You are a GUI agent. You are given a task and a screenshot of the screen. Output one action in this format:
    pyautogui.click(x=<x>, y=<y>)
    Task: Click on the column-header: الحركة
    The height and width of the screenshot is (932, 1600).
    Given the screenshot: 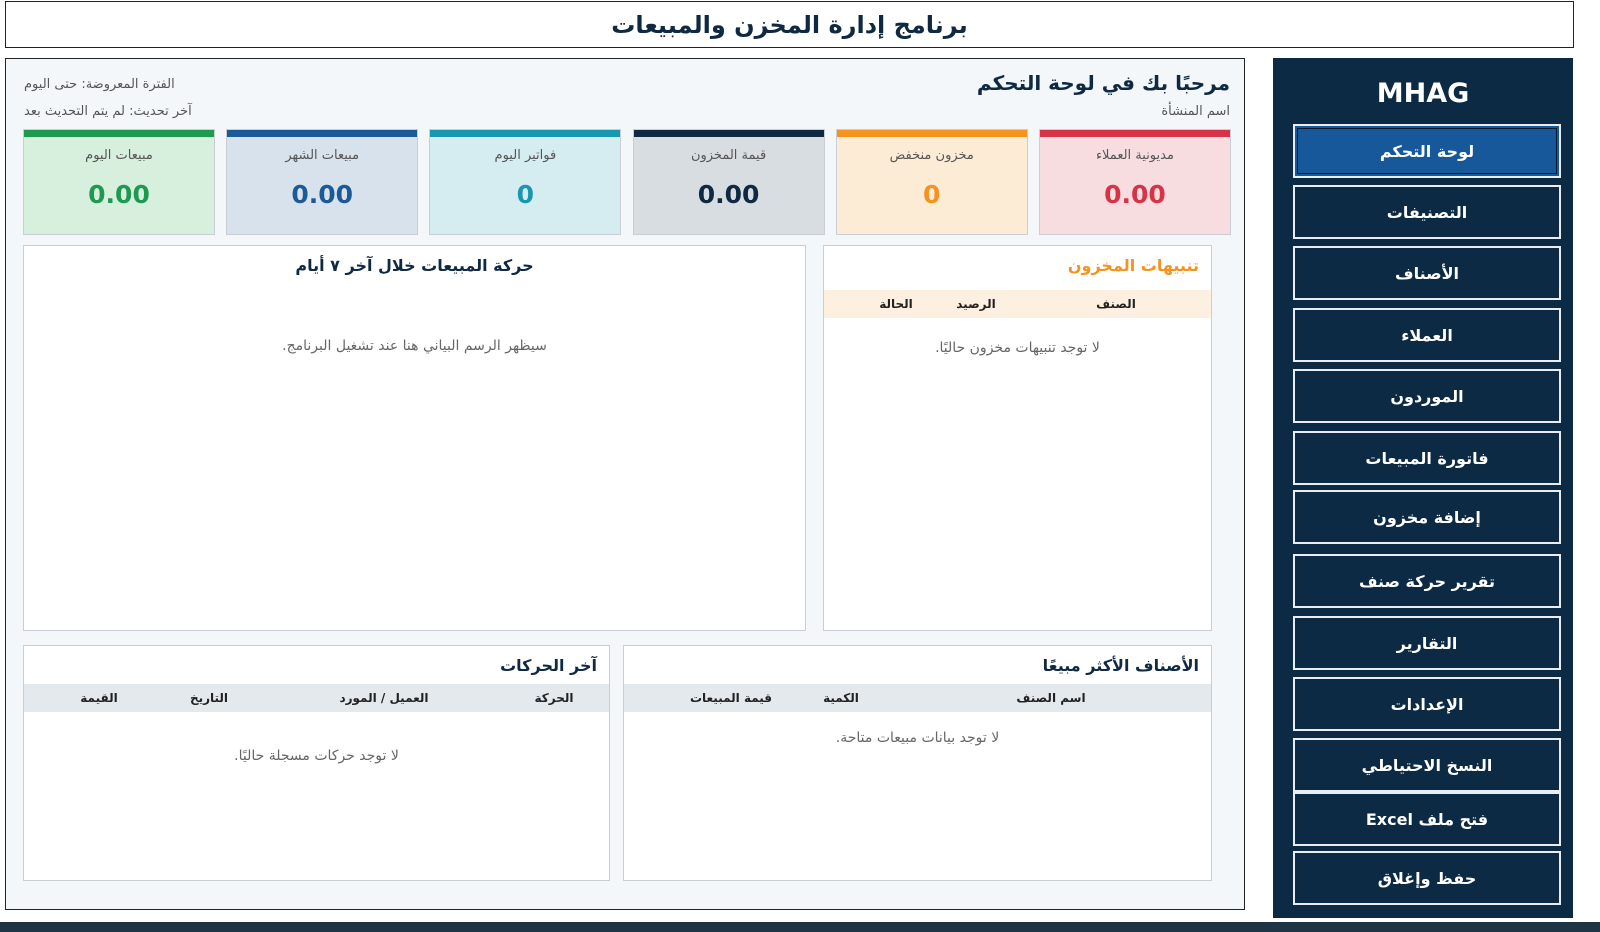 What is the action you would take?
    pyautogui.click(x=554, y=698)
    